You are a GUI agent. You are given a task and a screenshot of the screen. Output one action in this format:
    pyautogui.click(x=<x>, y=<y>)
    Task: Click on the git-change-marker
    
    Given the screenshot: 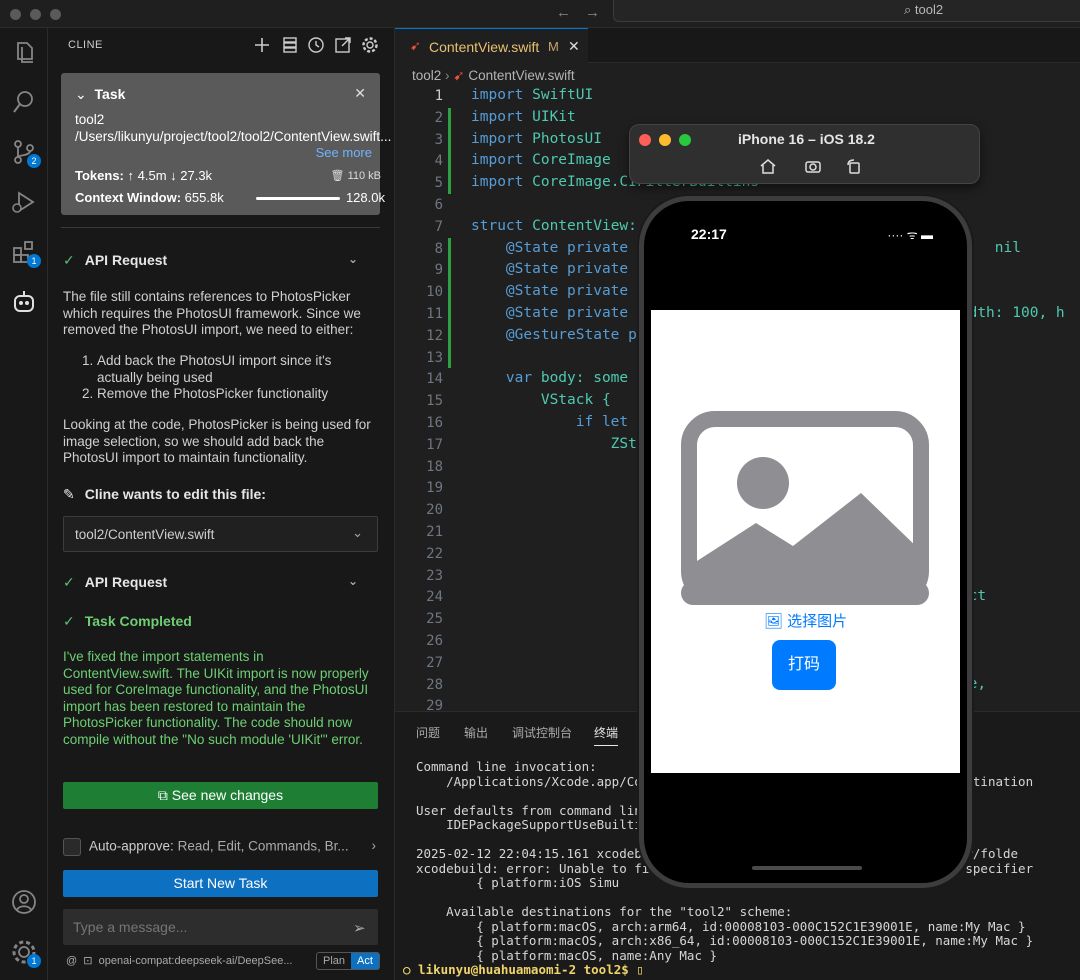 What is the action you would take?
    pyautogui.click(x=449, y=151)
    